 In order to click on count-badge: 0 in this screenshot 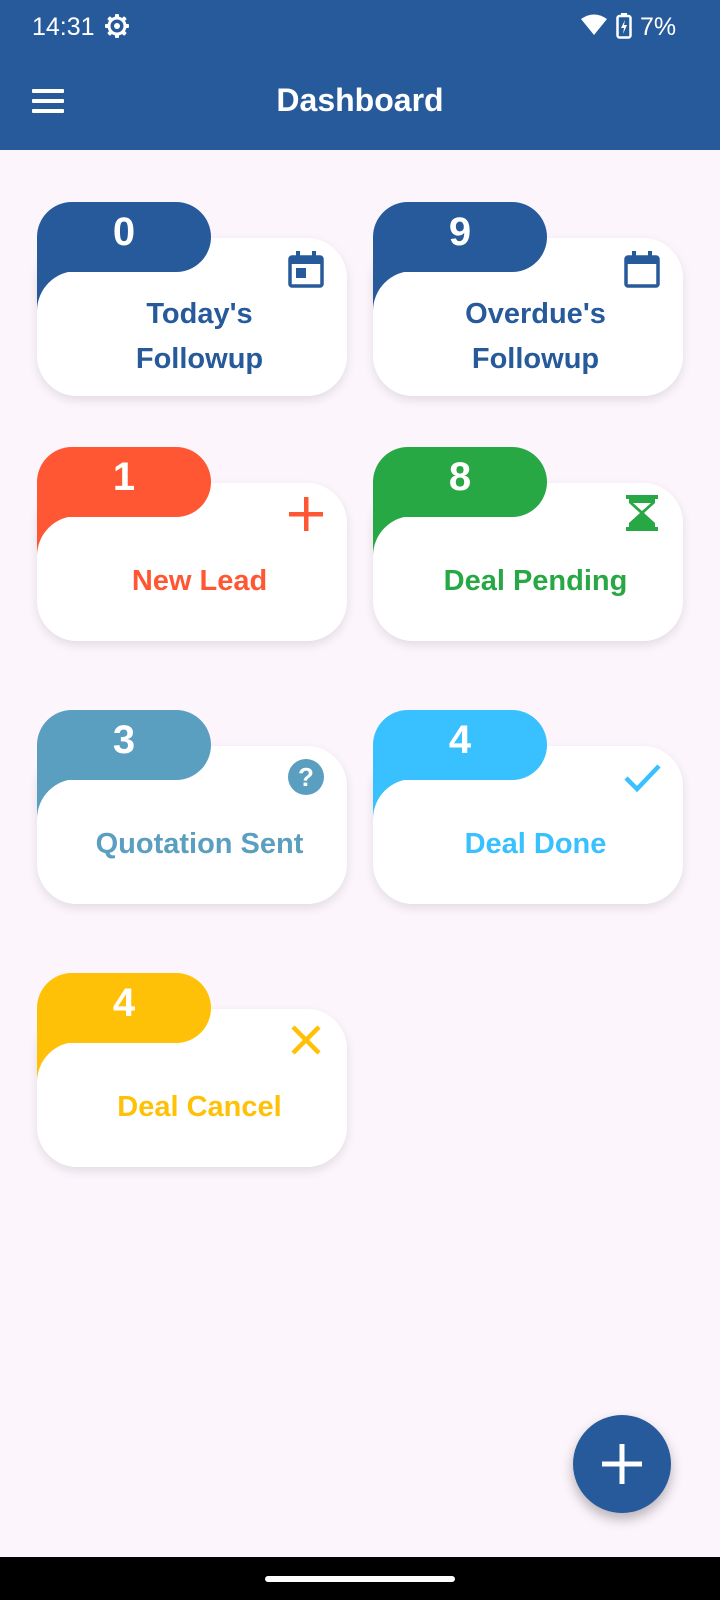, I will do `click(124, 237)`.